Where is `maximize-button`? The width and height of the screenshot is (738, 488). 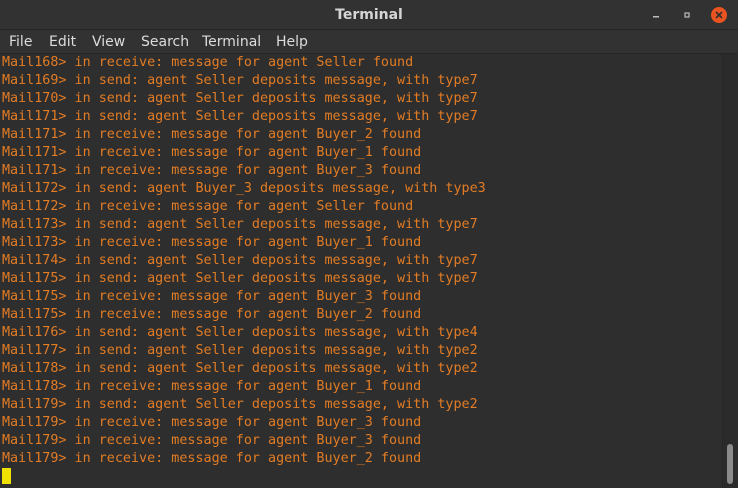 maximize-button is located at coordinates (687, 15).